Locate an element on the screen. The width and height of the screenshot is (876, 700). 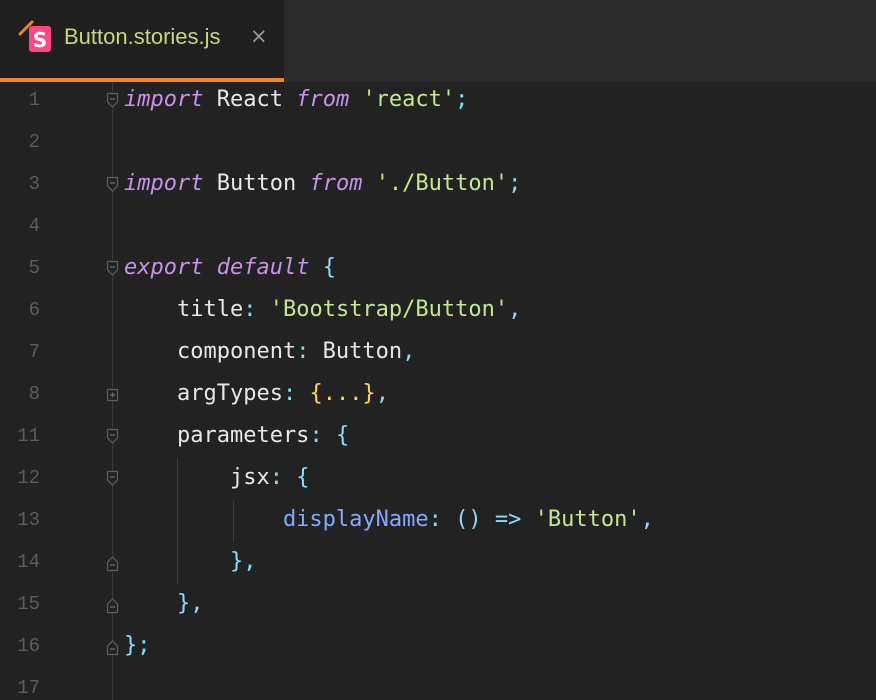
code-line: 11 parameters: { is located at coordinates (438, 437).